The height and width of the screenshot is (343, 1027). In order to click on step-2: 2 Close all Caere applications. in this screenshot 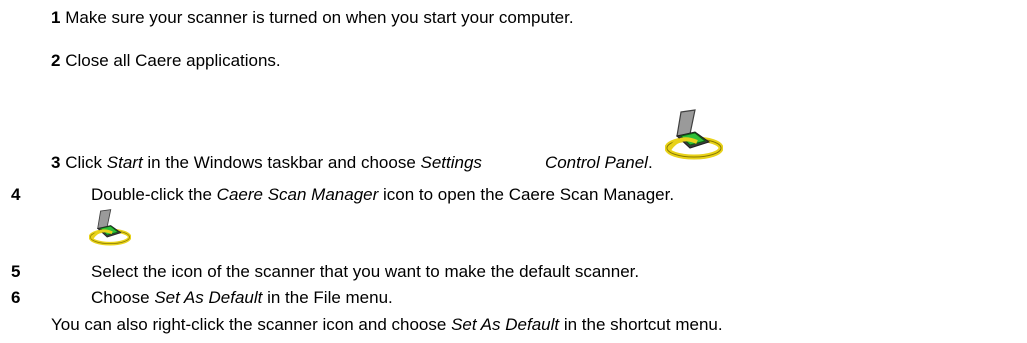, I will do `click(166, 61)`.